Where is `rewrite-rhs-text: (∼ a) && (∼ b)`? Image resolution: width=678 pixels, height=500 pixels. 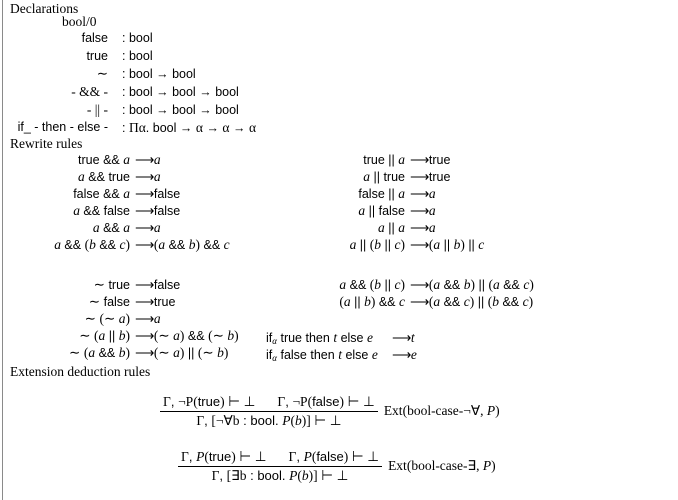 rewrite-rhs-text: (∼ a) && (∼ b) is located at coordinates (196, 335).